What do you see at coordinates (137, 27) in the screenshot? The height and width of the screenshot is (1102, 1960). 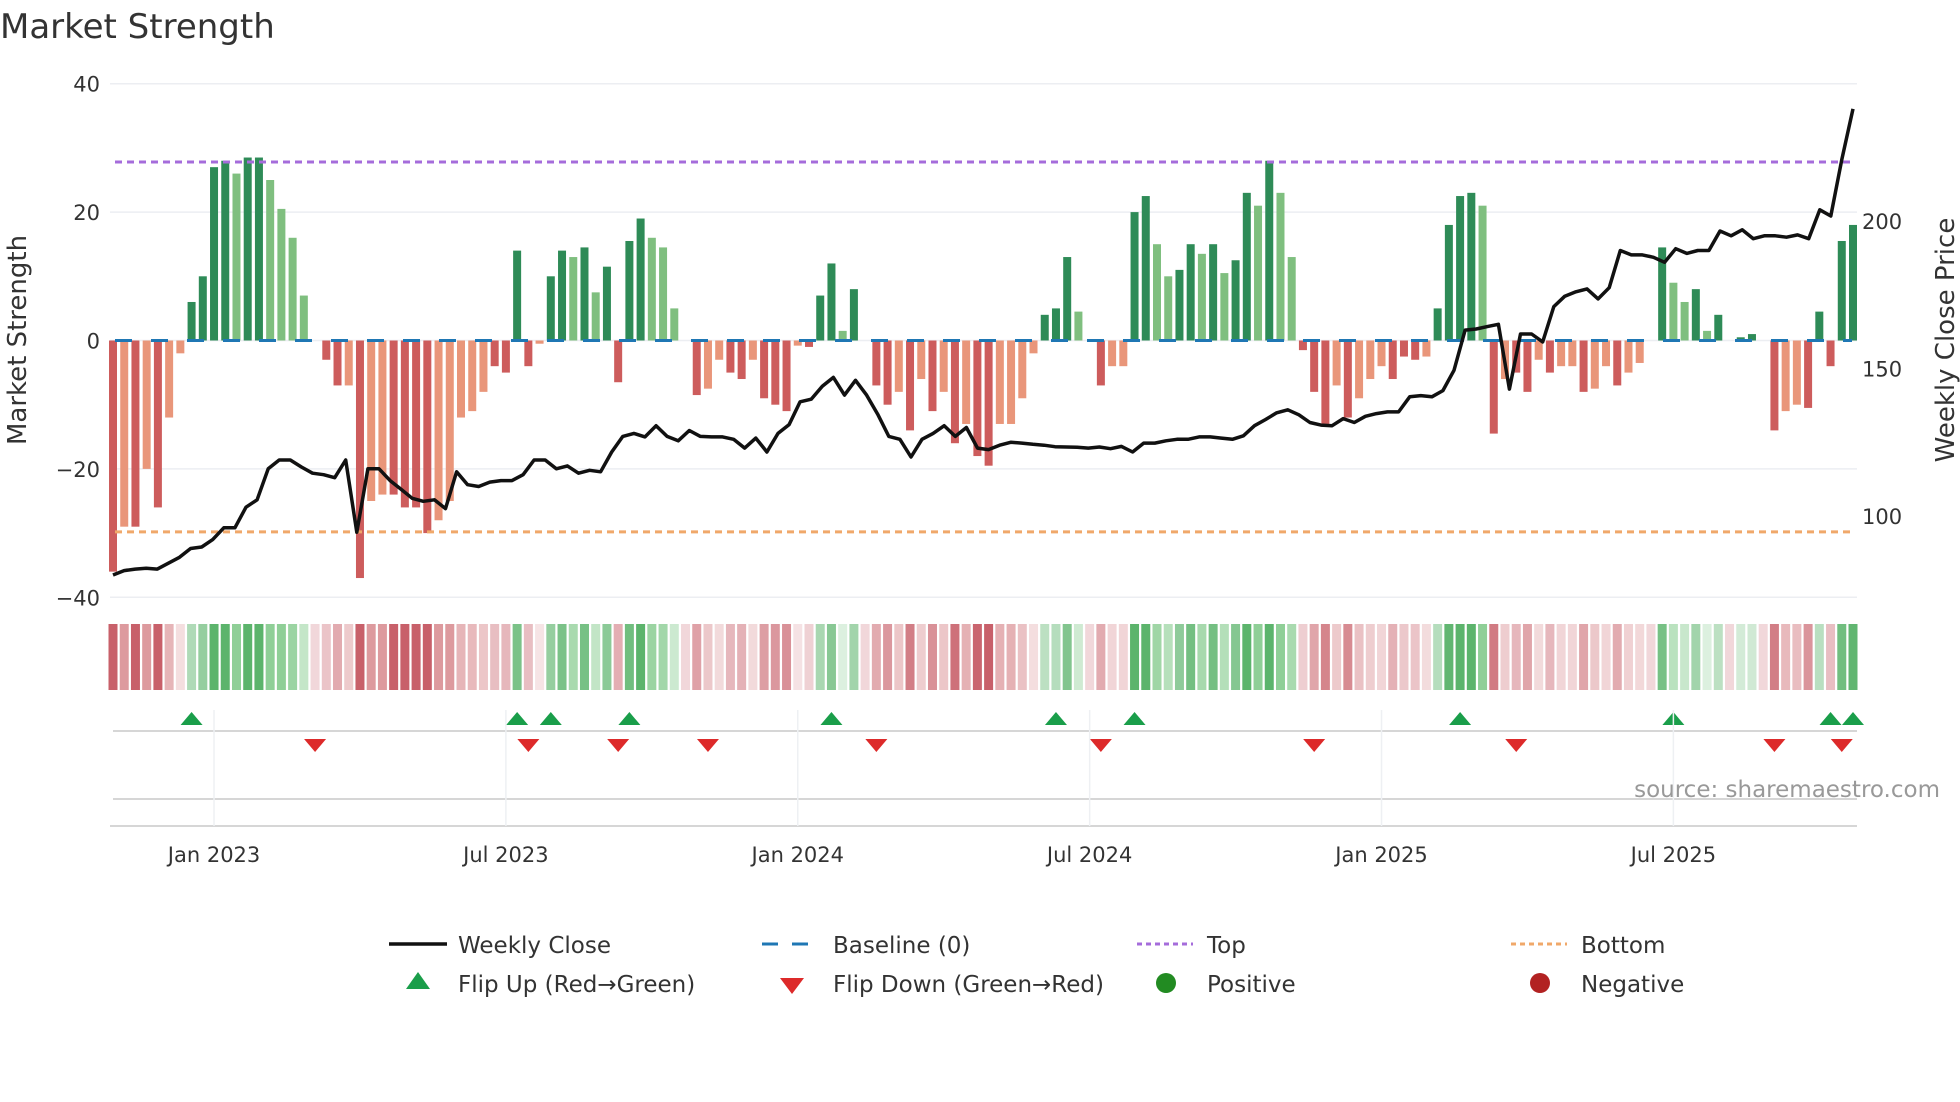 I see `chart-title: Market Strength` at bounding box center [137, 27].